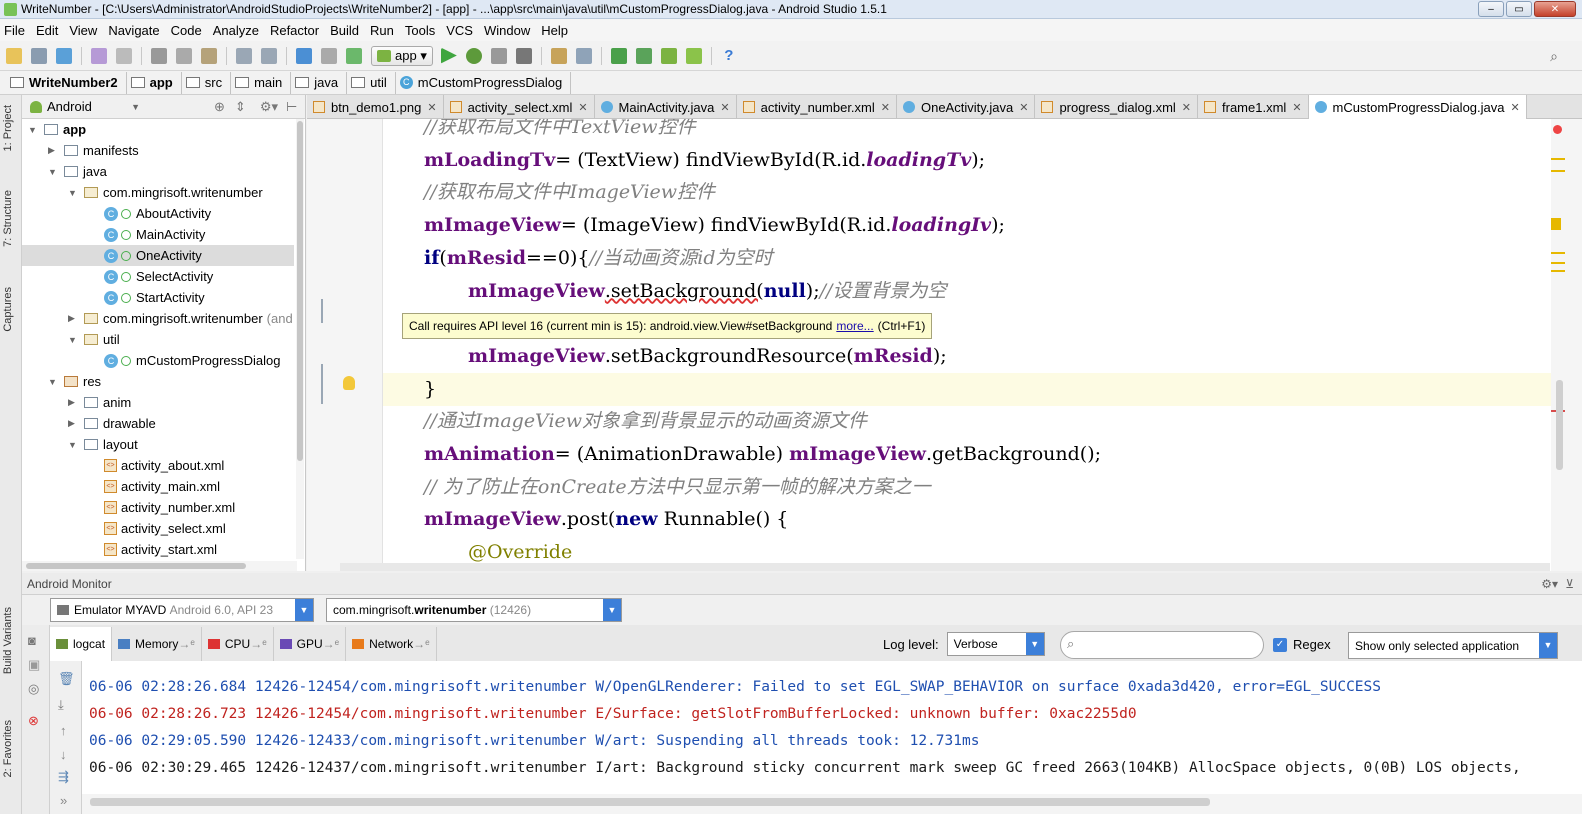 The image size is (1582, 814). What do you see at coordinates (507, 30) in the screenshot?
I see `menu-window: Window` at bounding box center [507, 30].